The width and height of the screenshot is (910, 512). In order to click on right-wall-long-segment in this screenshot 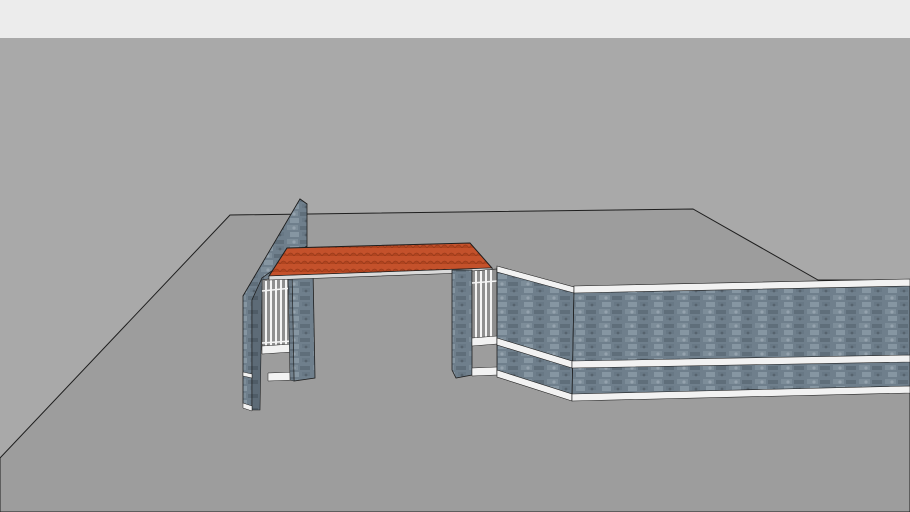, I will do `click(740, 340)`.